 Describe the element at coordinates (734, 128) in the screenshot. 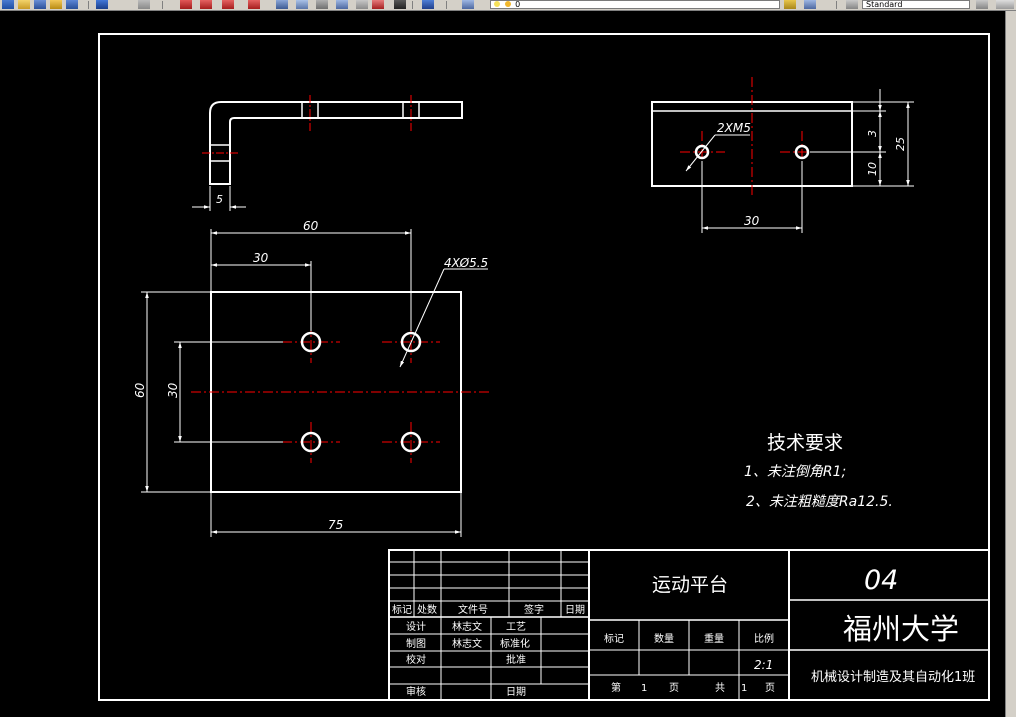

I see `thread-callout-text: 2XM5` at that location.